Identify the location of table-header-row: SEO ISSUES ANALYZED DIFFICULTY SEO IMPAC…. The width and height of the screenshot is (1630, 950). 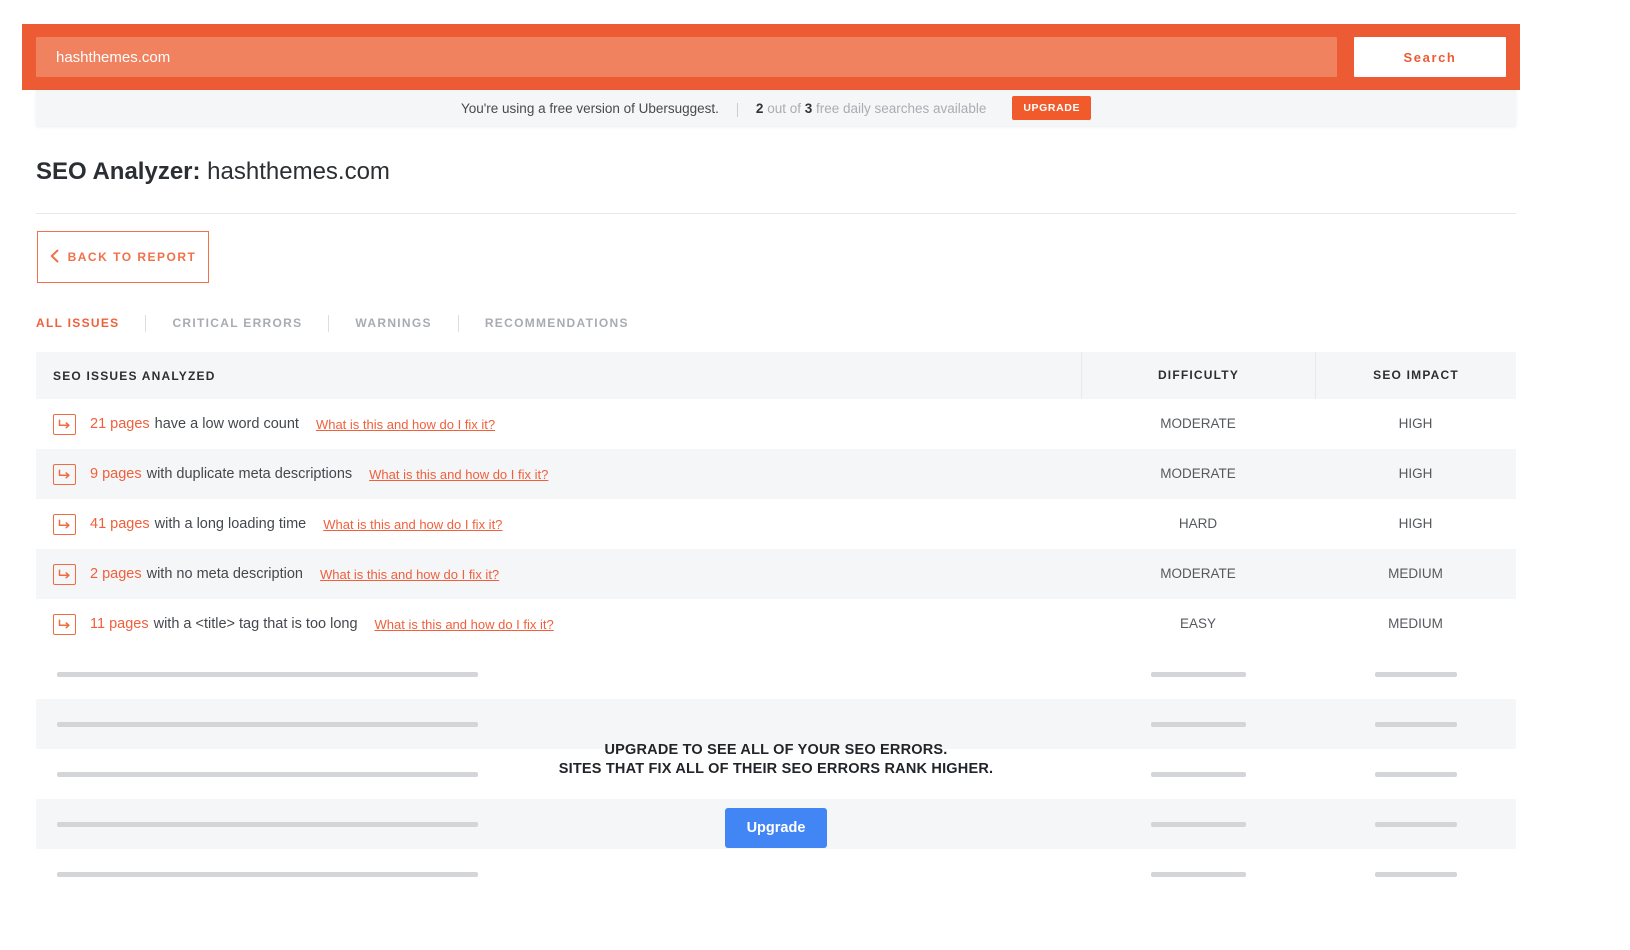
(776, 375).